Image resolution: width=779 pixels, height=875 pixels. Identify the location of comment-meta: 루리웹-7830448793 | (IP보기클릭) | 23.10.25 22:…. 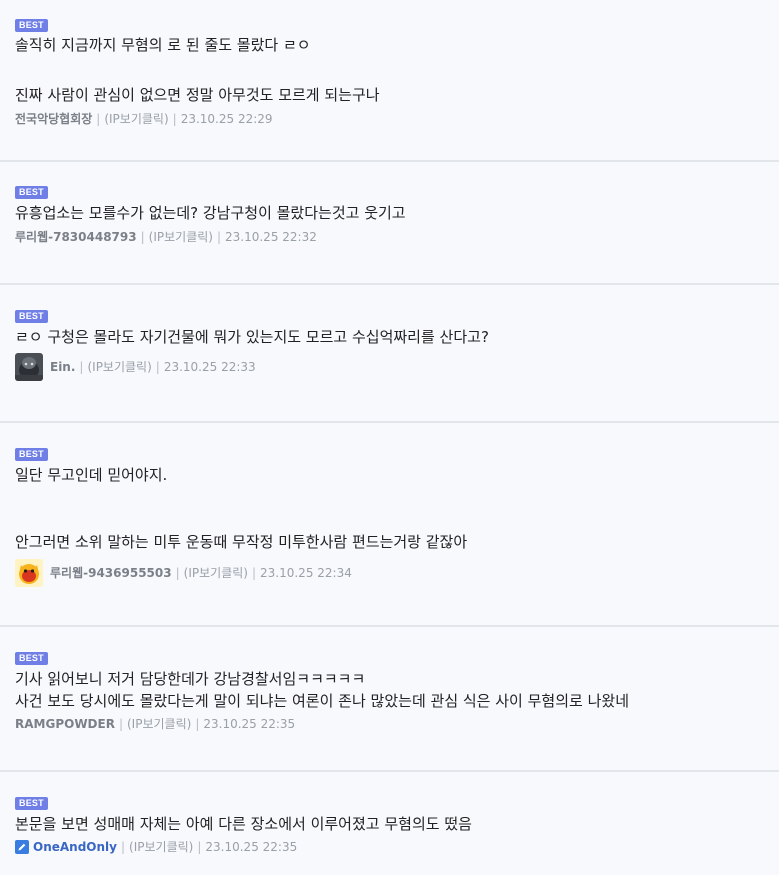
(397, 237).